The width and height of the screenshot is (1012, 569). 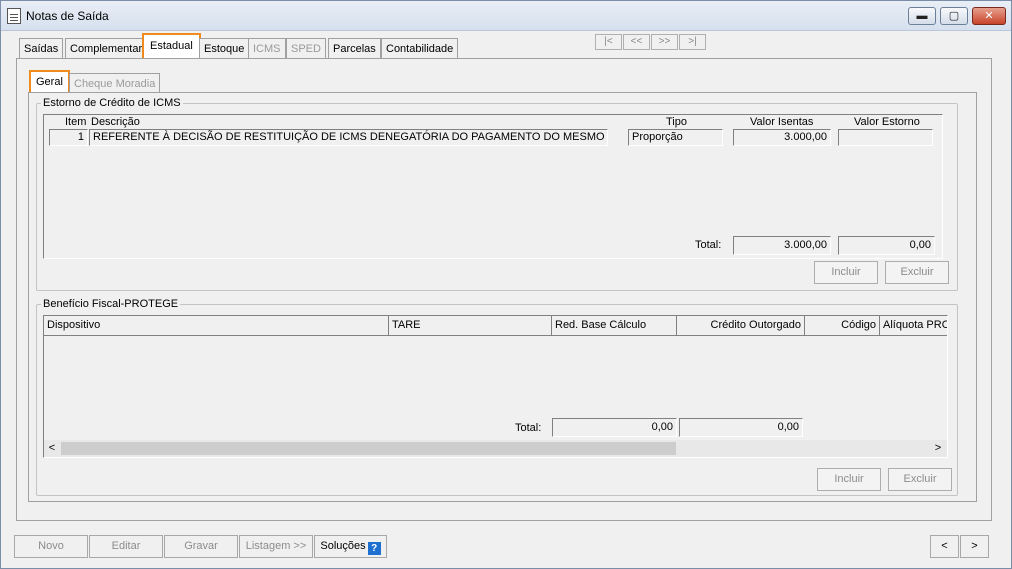 What do you see at coordinates (842, 326) in the screenshot?
I see `header-codigo: Código` at bounding box center [842, 326].